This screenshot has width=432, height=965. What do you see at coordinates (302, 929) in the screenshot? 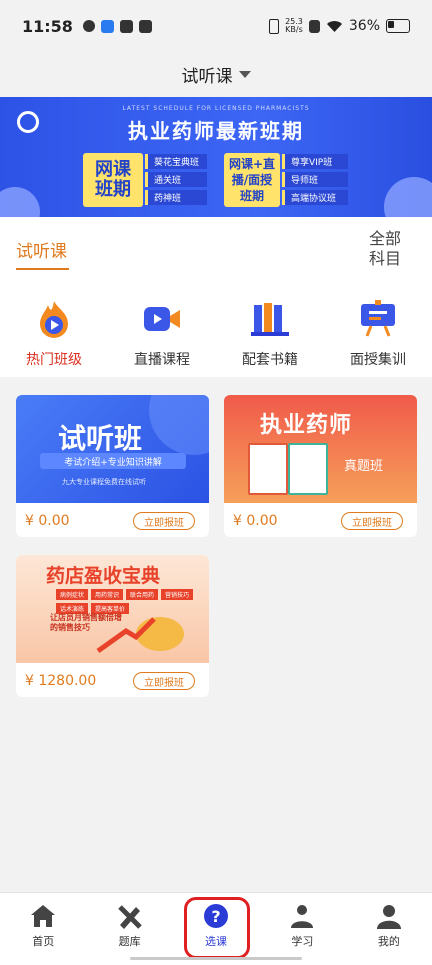
I see `nav-study: 学习` at bounding box center [302, 929].